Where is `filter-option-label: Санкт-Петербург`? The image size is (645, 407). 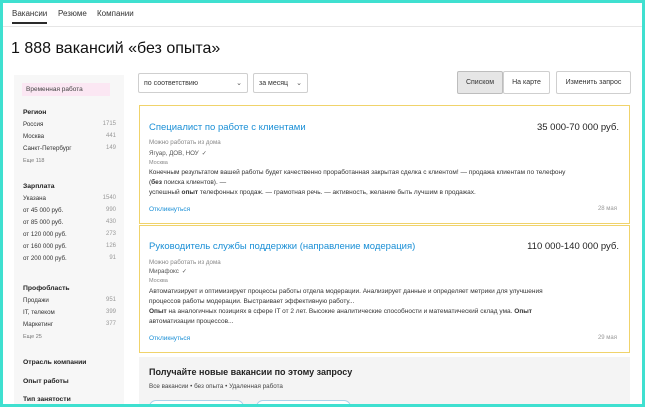 filter-option-label: Санкт-Петербург is located at coordinates (47, 148).